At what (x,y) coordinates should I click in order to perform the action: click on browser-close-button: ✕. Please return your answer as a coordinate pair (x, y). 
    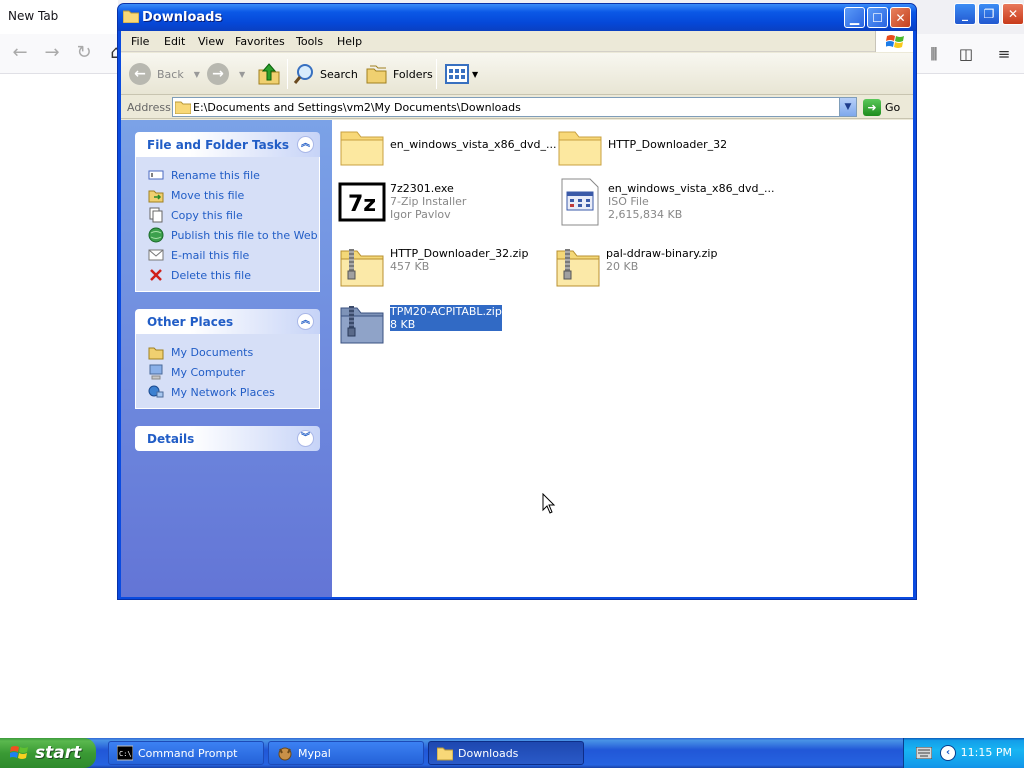
    Looking at the image, I should click on (1013, 14).